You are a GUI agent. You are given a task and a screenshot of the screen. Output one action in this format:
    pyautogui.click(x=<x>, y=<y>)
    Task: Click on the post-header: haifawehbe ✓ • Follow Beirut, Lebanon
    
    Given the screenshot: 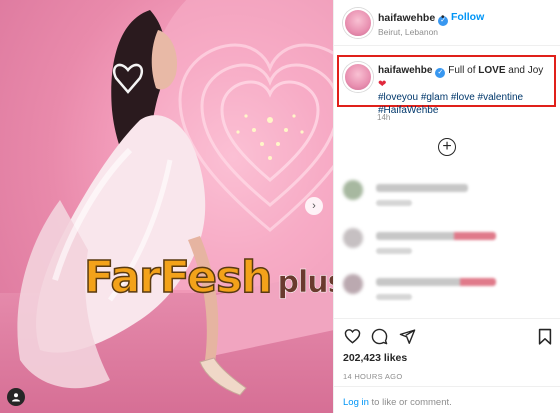 What is the action you would take?
    pyautogui.click(x=447, y=23)
    